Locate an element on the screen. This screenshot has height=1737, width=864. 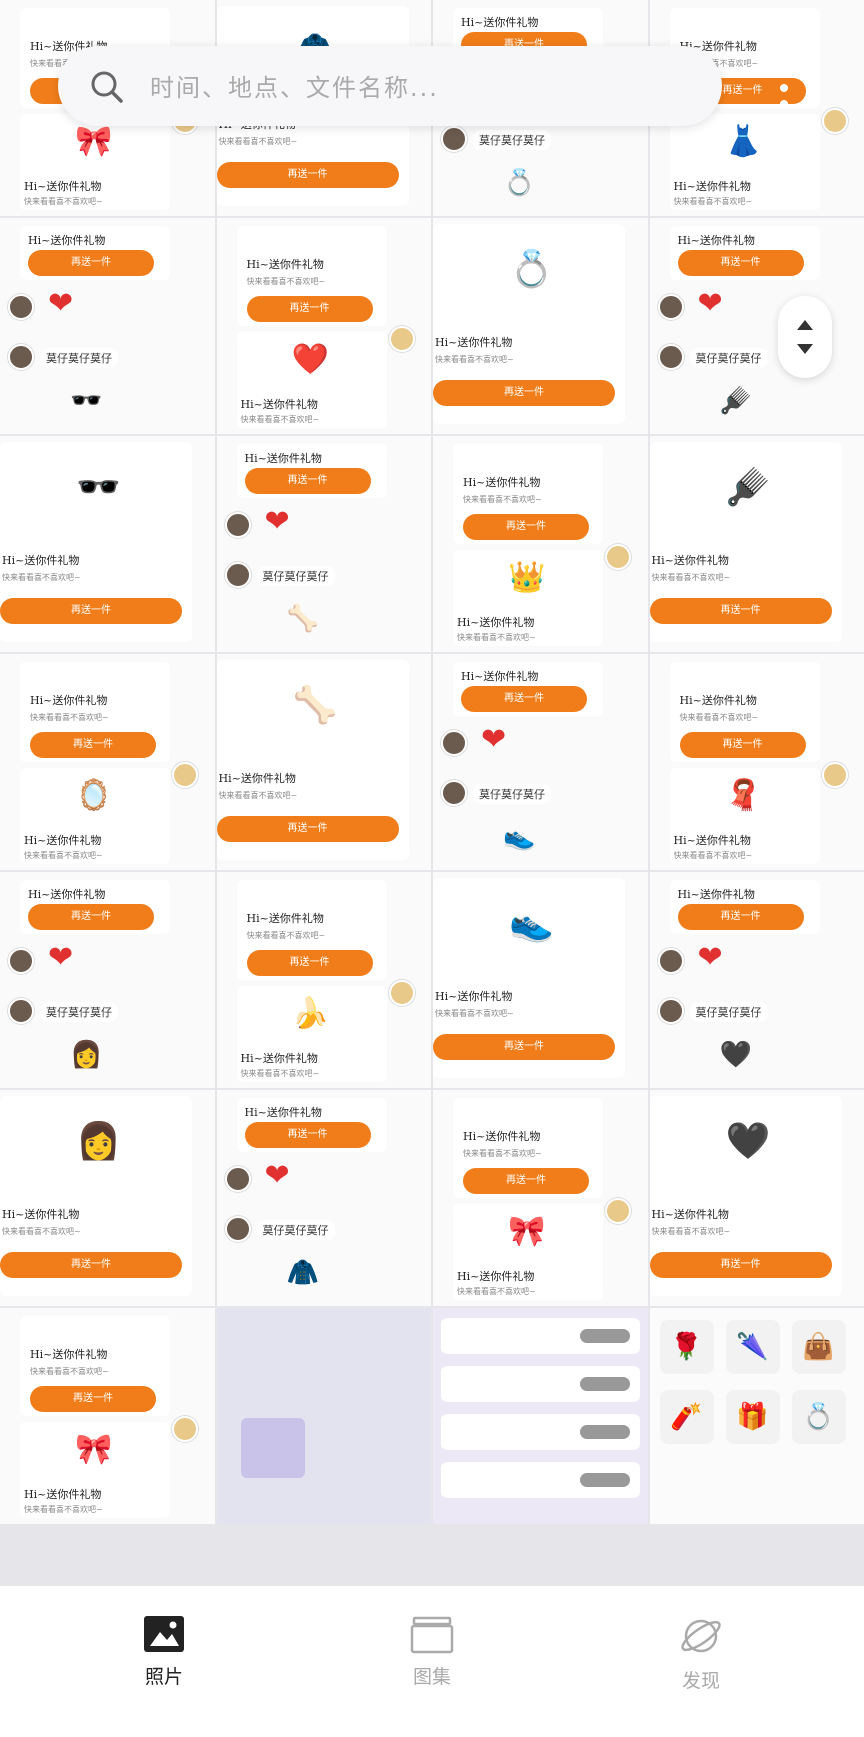
gift-item-image: 🧥 is located at coordinates (303, 1273).